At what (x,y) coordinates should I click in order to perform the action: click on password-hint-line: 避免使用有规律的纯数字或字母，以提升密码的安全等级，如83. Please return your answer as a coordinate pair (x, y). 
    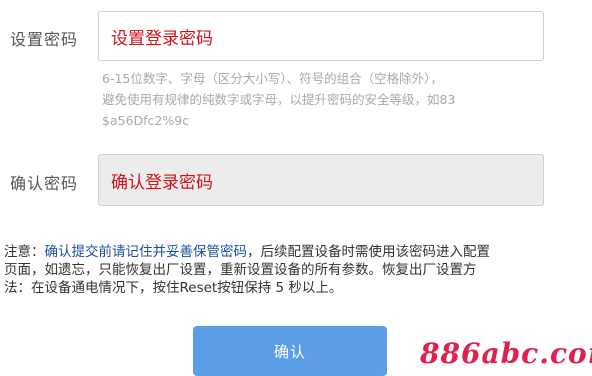
    Looking at the image, I should click on (279, 99).